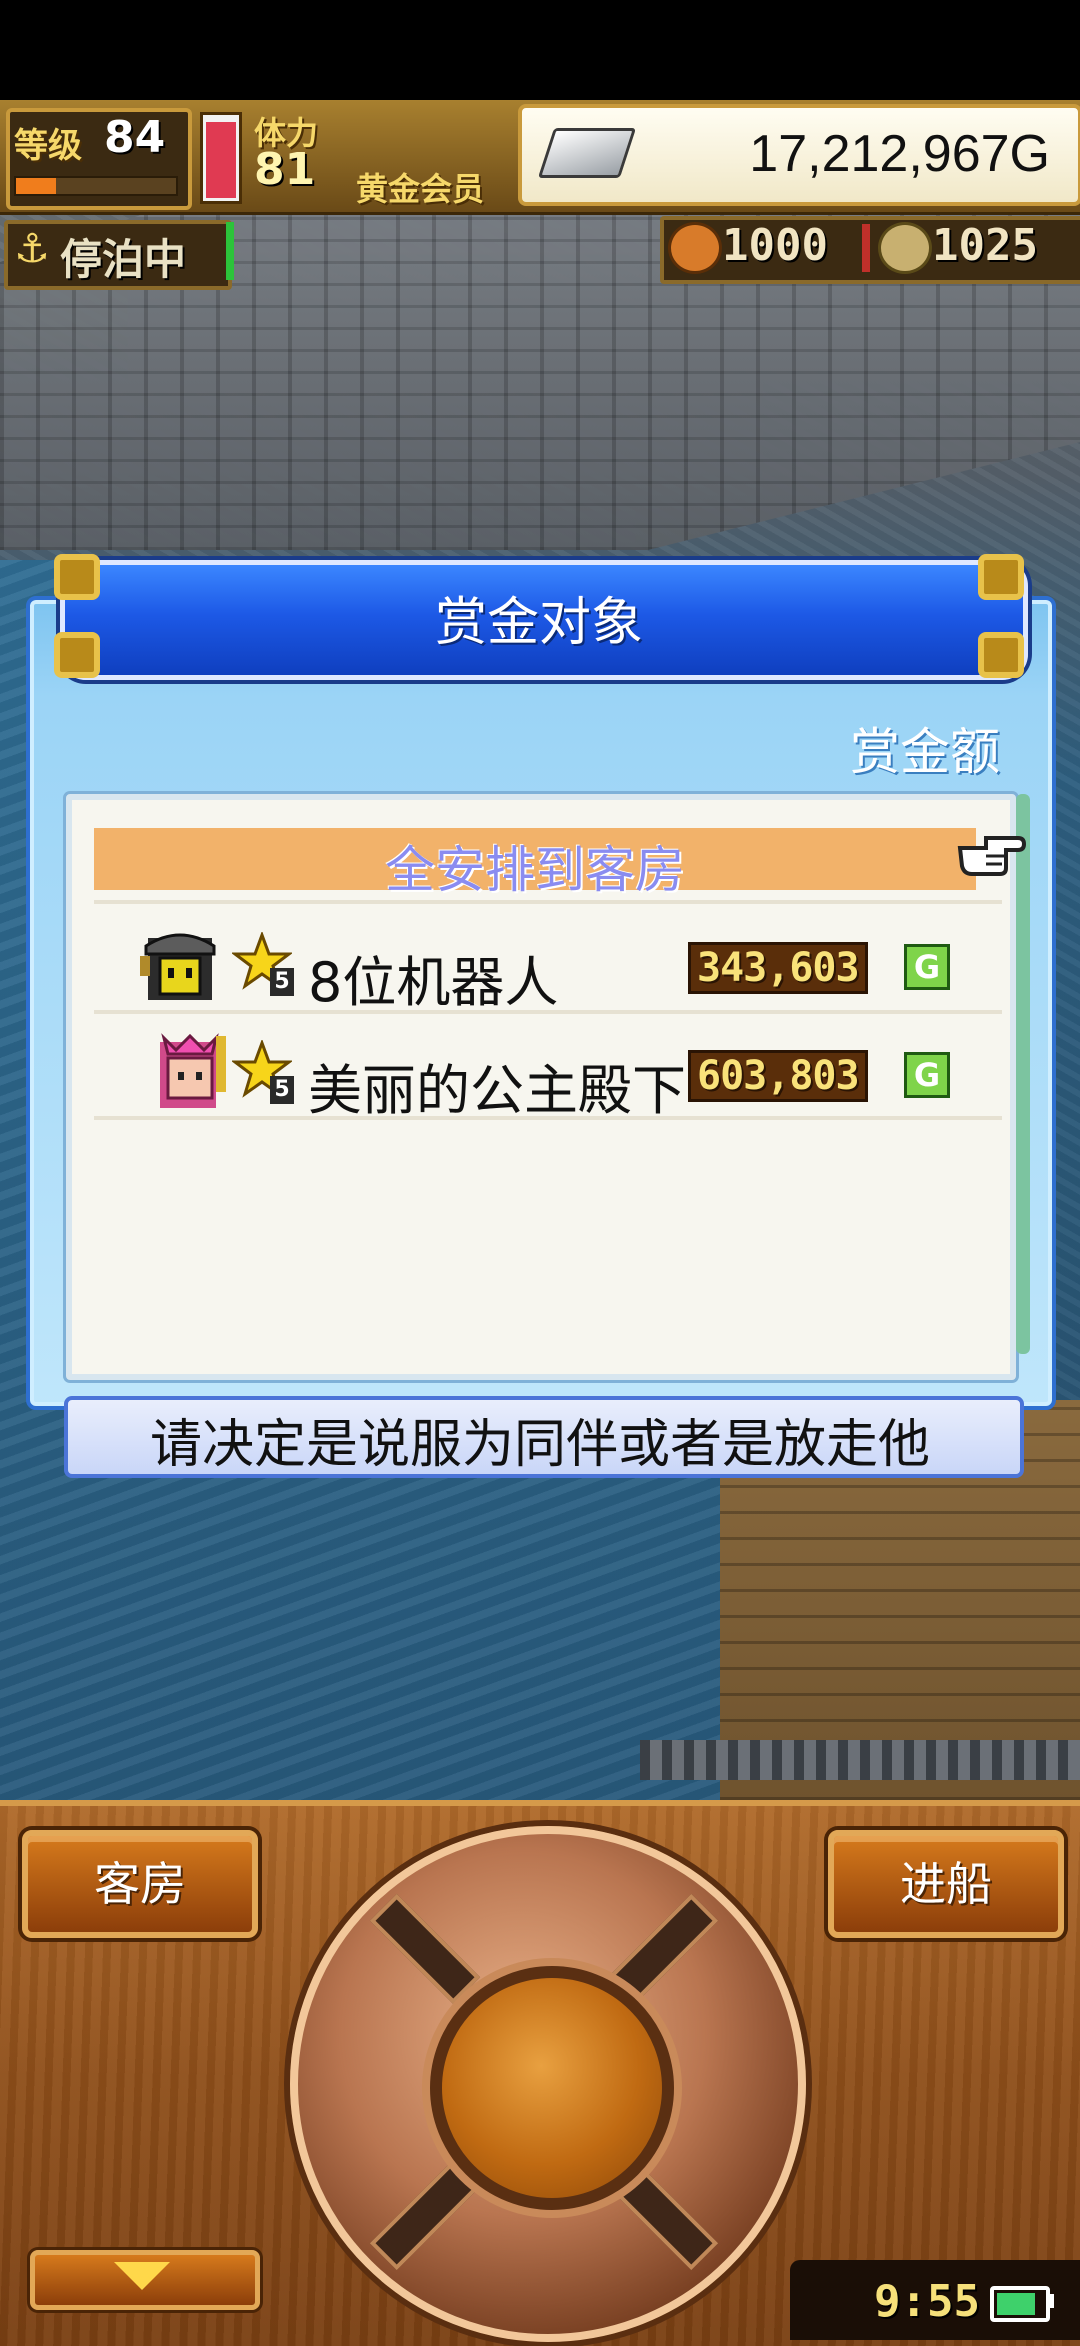 The height and width of the screenshot is (2346, 1080). I want to click on stamina-fill, so click(221, 160).